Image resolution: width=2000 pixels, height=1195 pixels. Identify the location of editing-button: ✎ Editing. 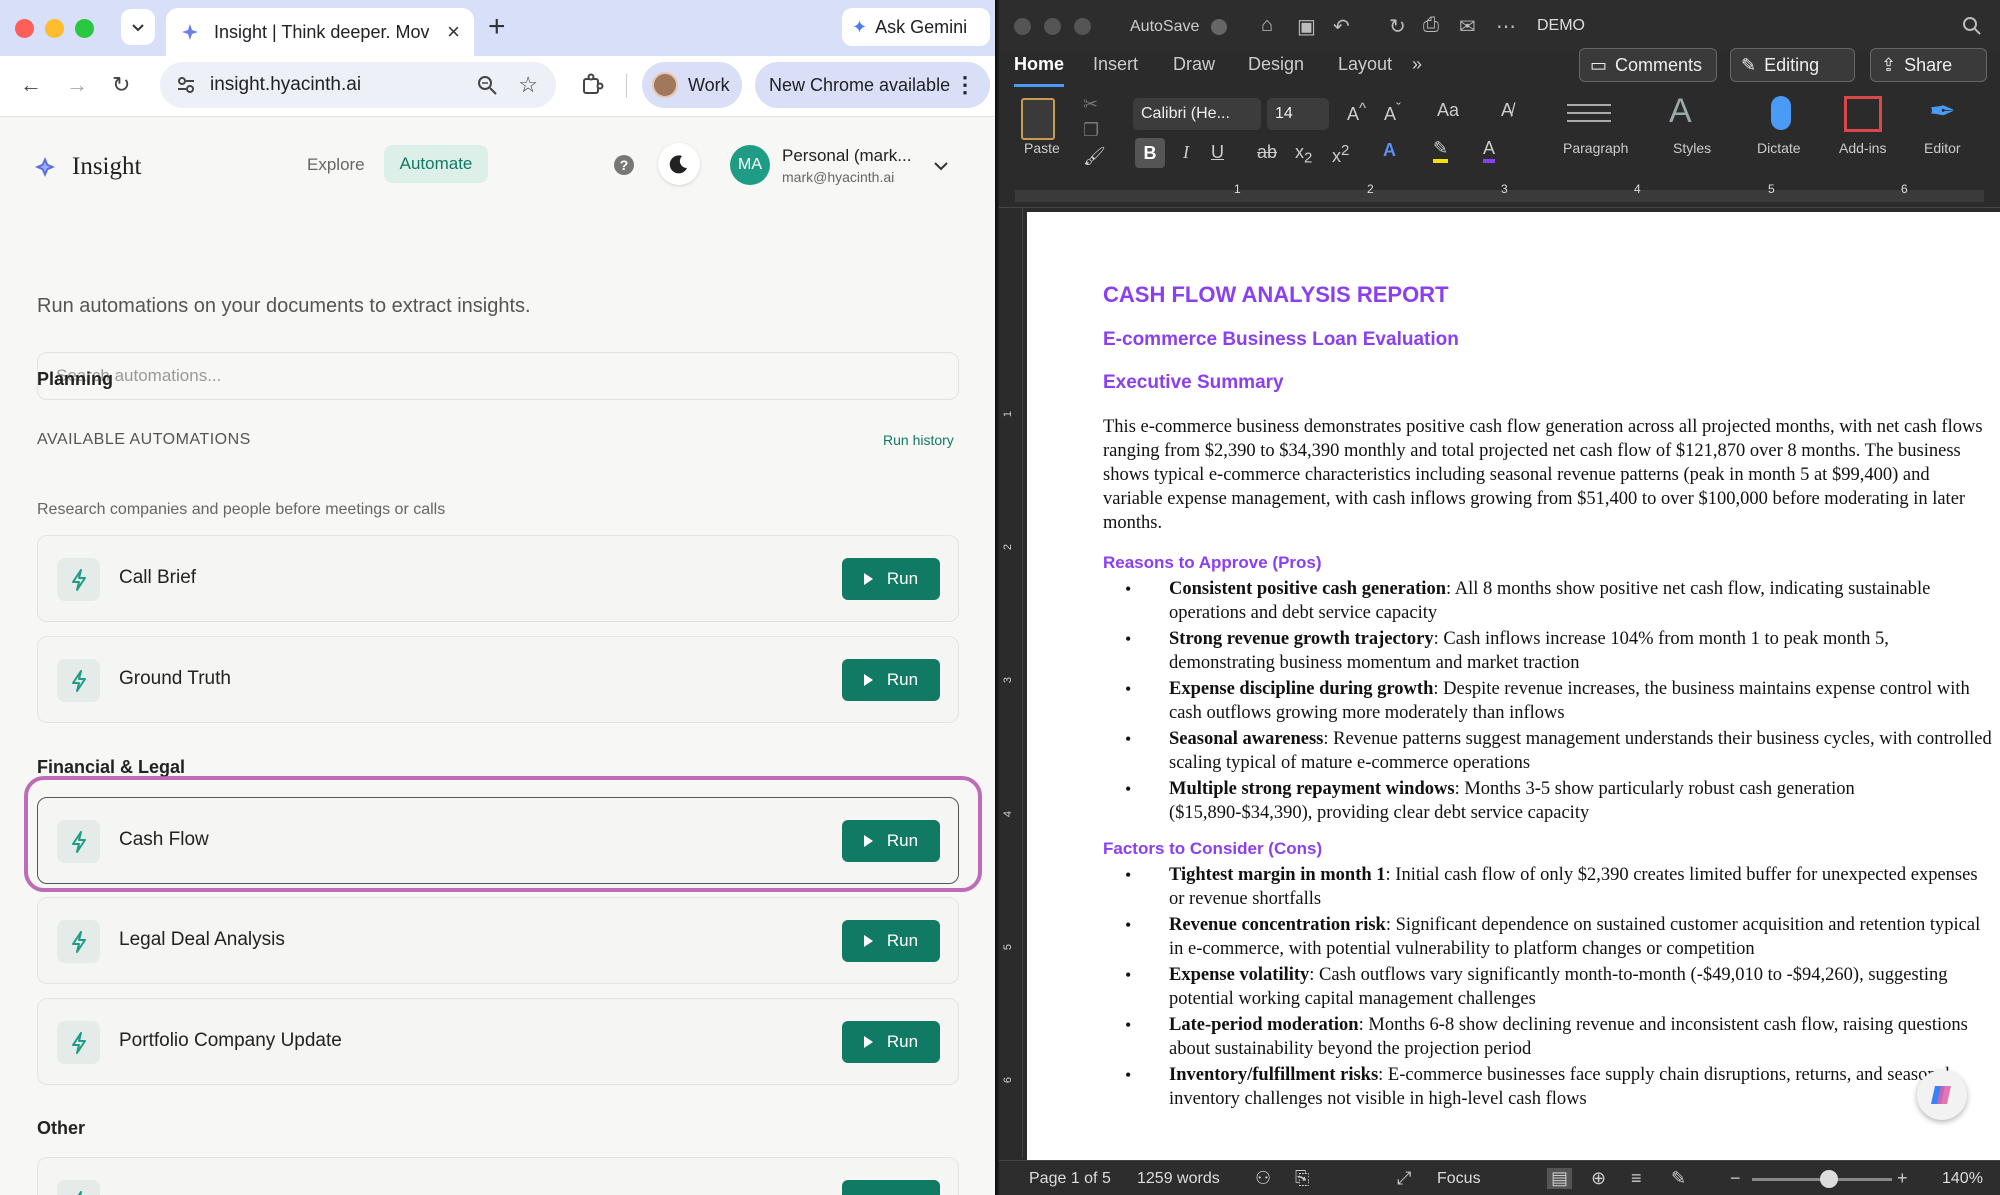
(1792, 65).